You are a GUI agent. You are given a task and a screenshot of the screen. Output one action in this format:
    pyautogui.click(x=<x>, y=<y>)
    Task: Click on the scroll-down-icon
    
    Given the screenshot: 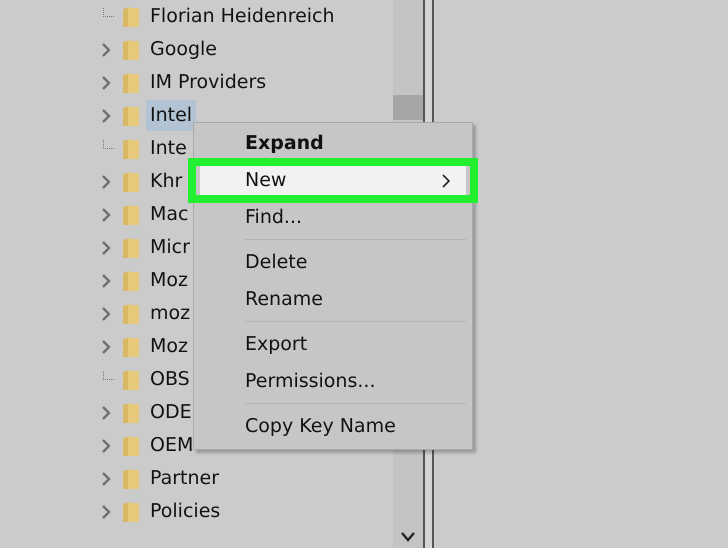 What is the action you would take?
    pyautogui.click(x=408, y=537)
    